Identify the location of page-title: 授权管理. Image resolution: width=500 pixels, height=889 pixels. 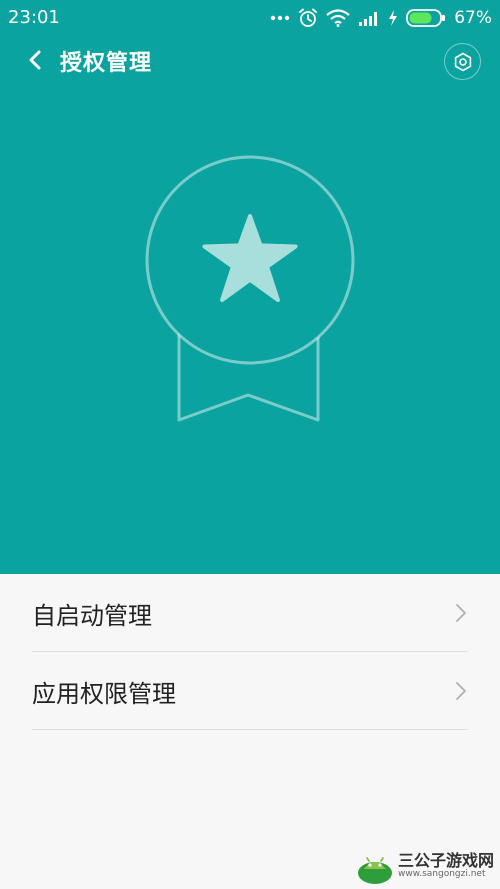
(106, 63).